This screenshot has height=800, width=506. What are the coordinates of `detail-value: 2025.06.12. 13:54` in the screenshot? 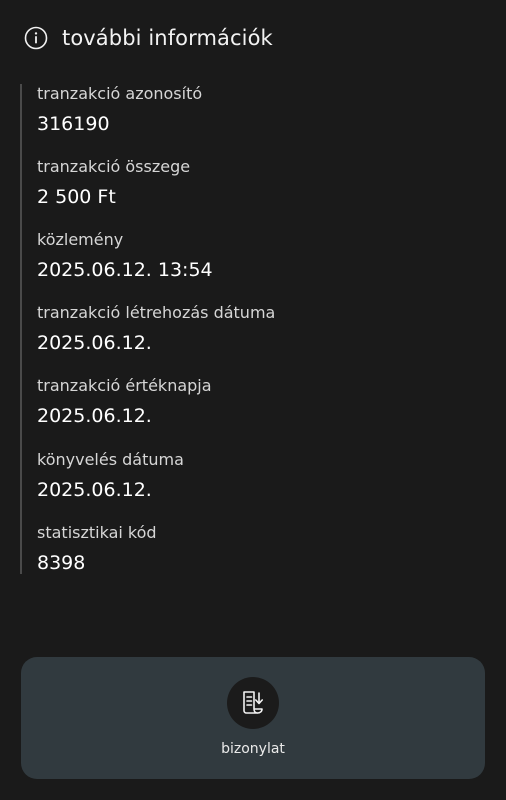 It's located at (125, 270).